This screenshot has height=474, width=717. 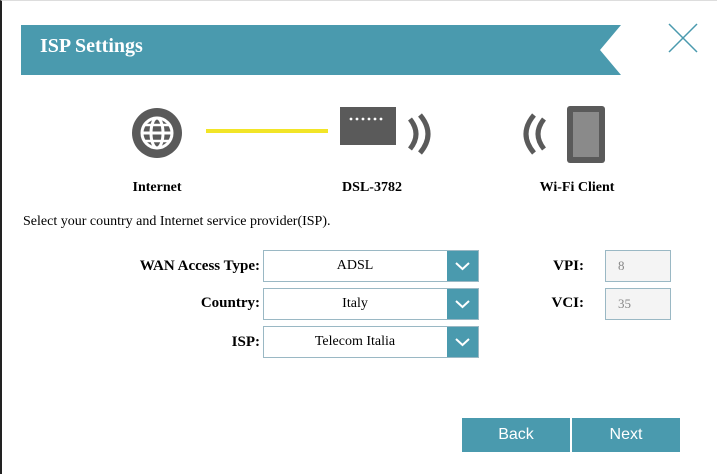 I want to click on wan-access-type-label: WAN Access Type:, so click(x=199, y=266).